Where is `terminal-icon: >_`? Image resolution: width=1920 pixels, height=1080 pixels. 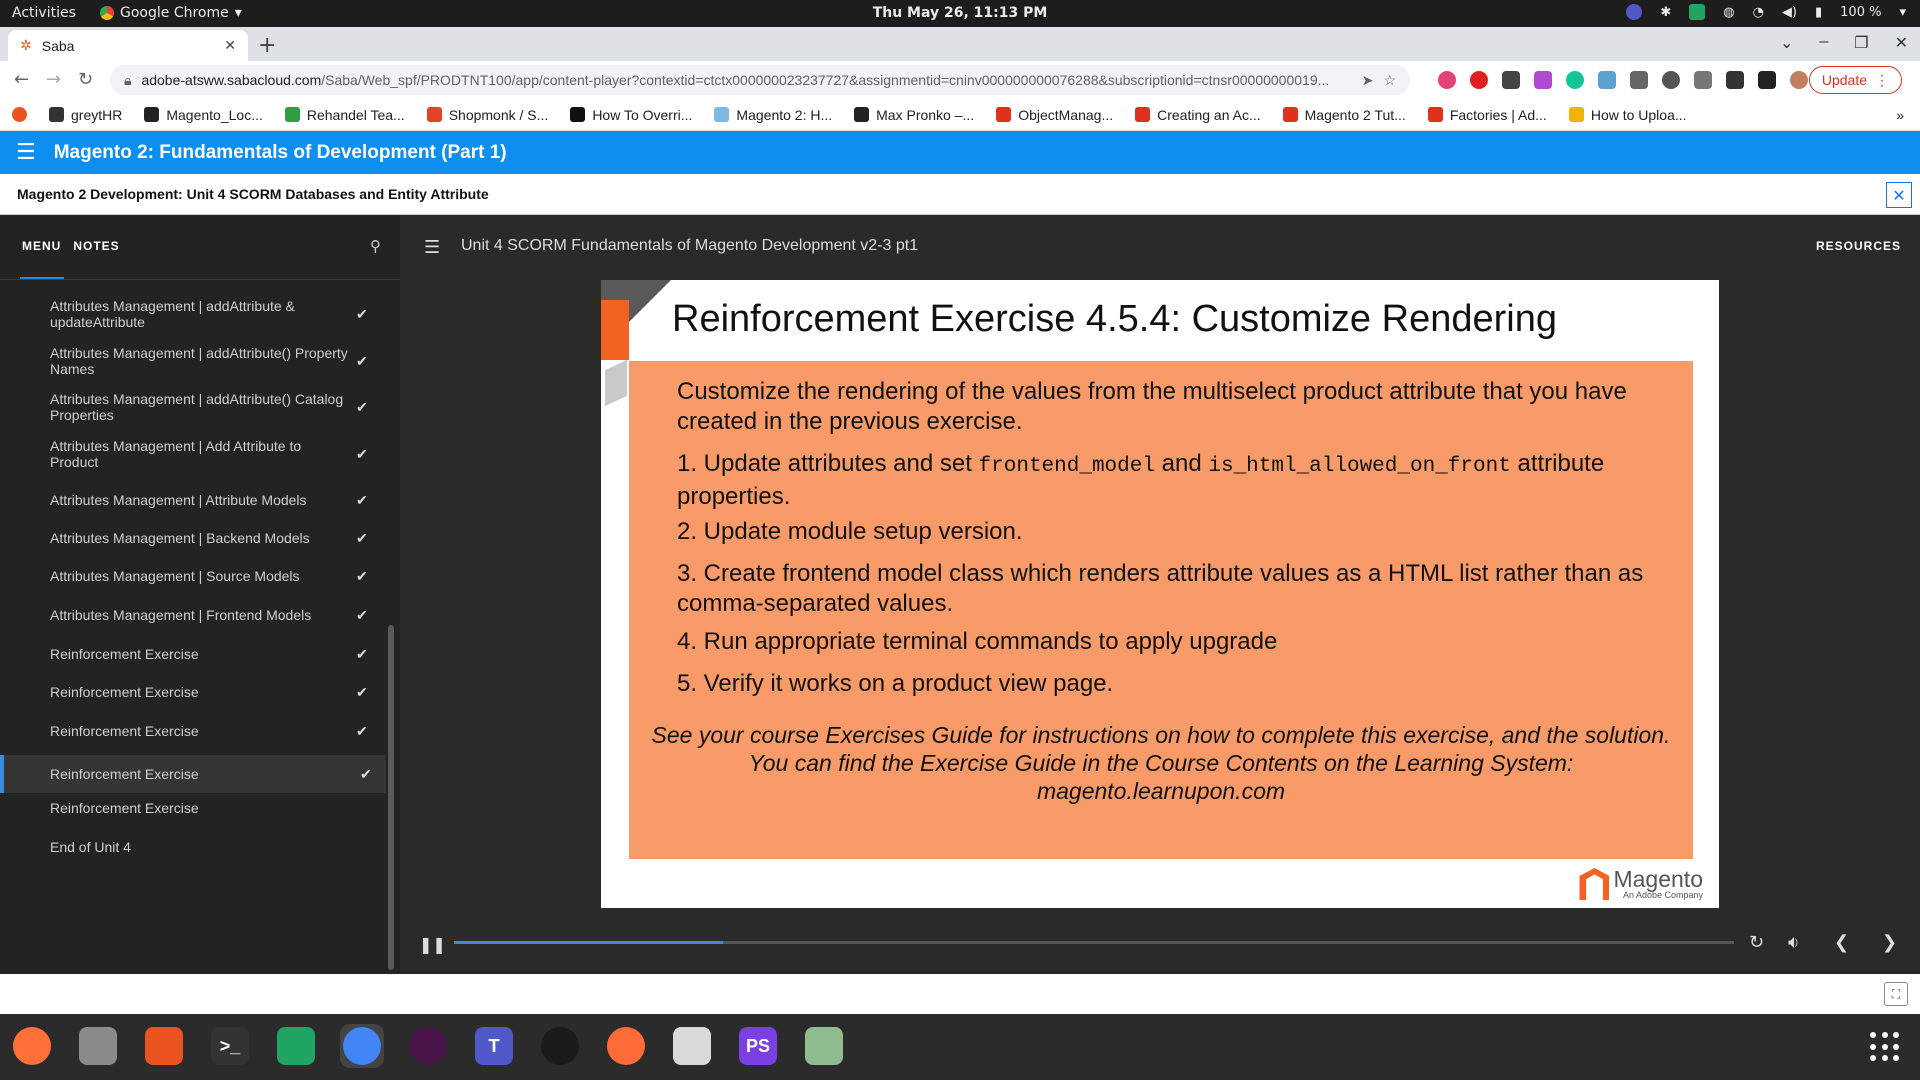 terminal-icon: >_ is located at coordinates (230, 1046).